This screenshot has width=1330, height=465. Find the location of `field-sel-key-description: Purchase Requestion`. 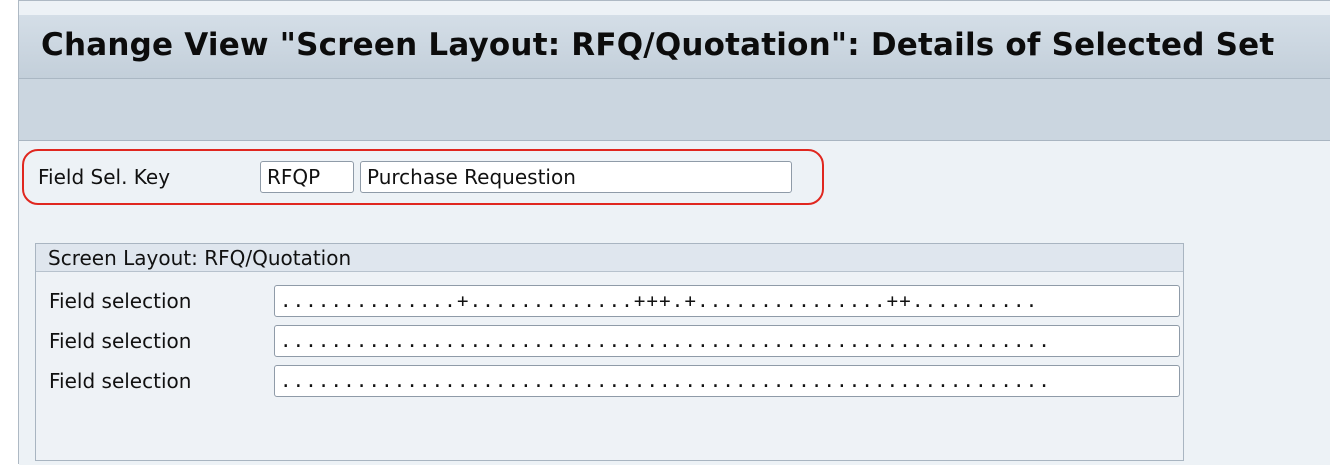

field-sel-key-description: Purchase Requestion is located at coordinates (576, 177).